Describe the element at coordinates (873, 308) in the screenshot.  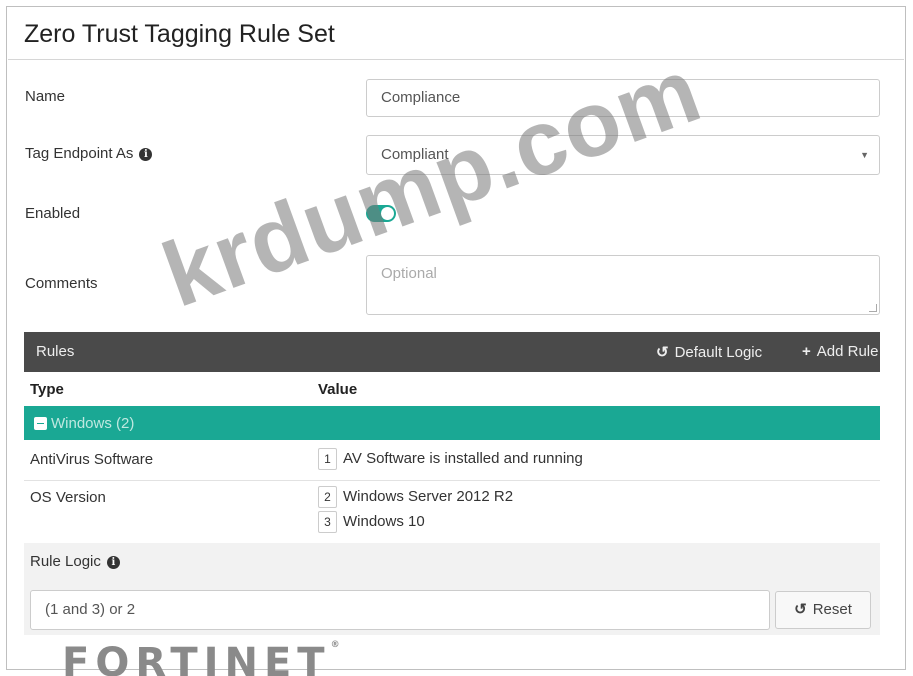
I see `resize-handle` at that location.